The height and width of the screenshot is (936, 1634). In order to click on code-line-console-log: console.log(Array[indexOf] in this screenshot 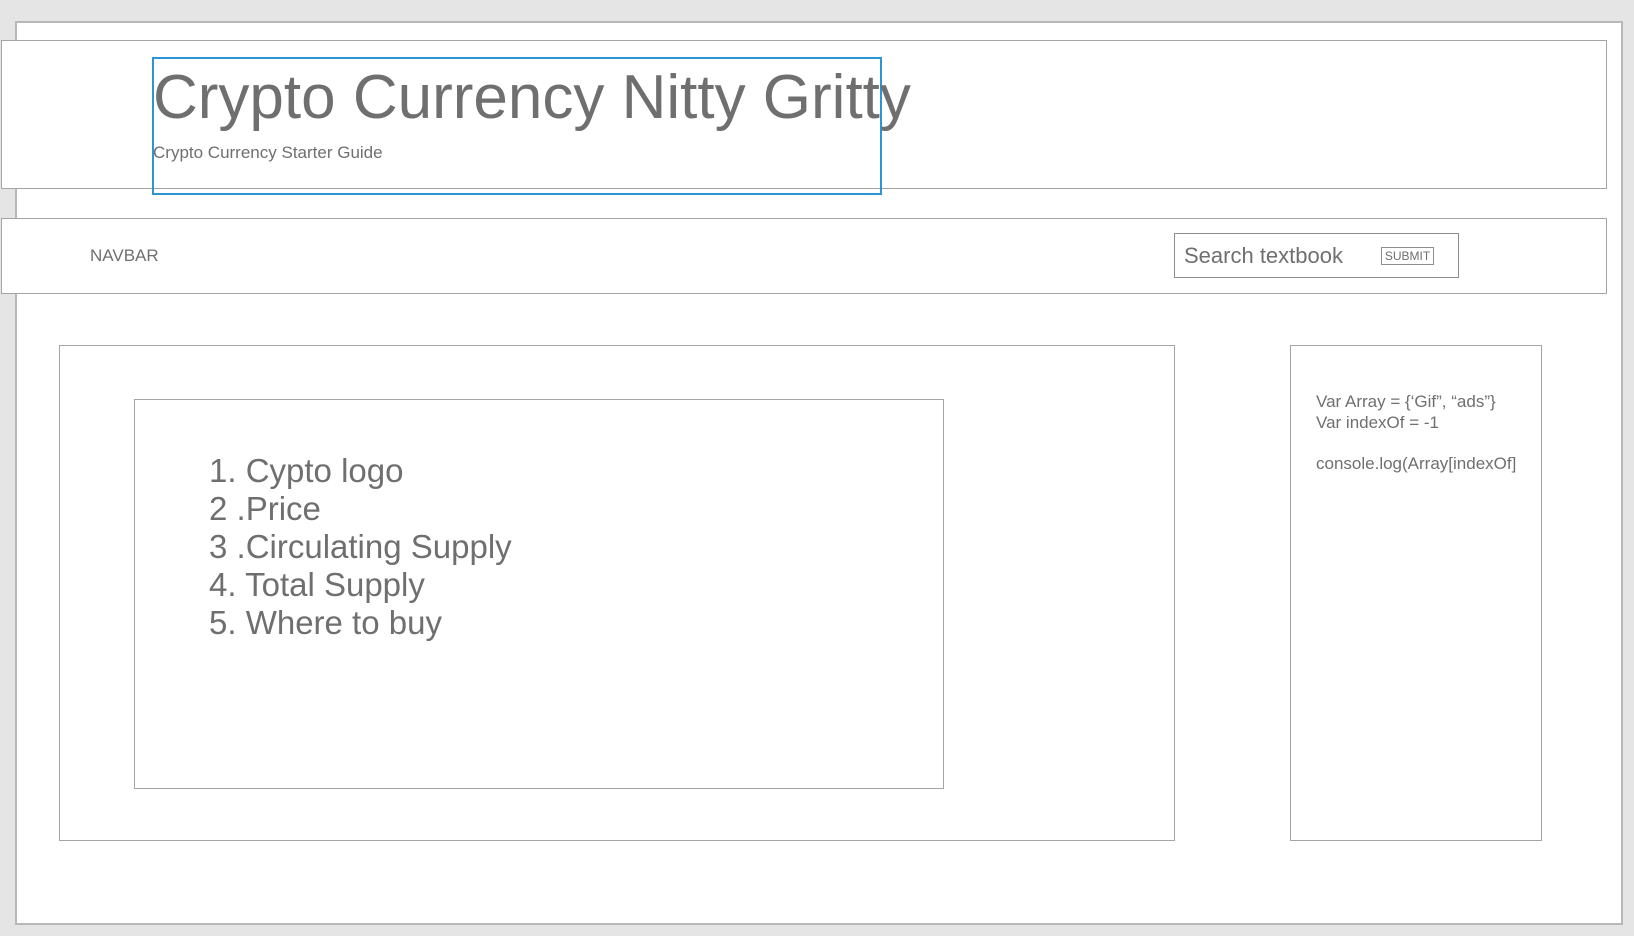, I will do `click(1416, 463)`.